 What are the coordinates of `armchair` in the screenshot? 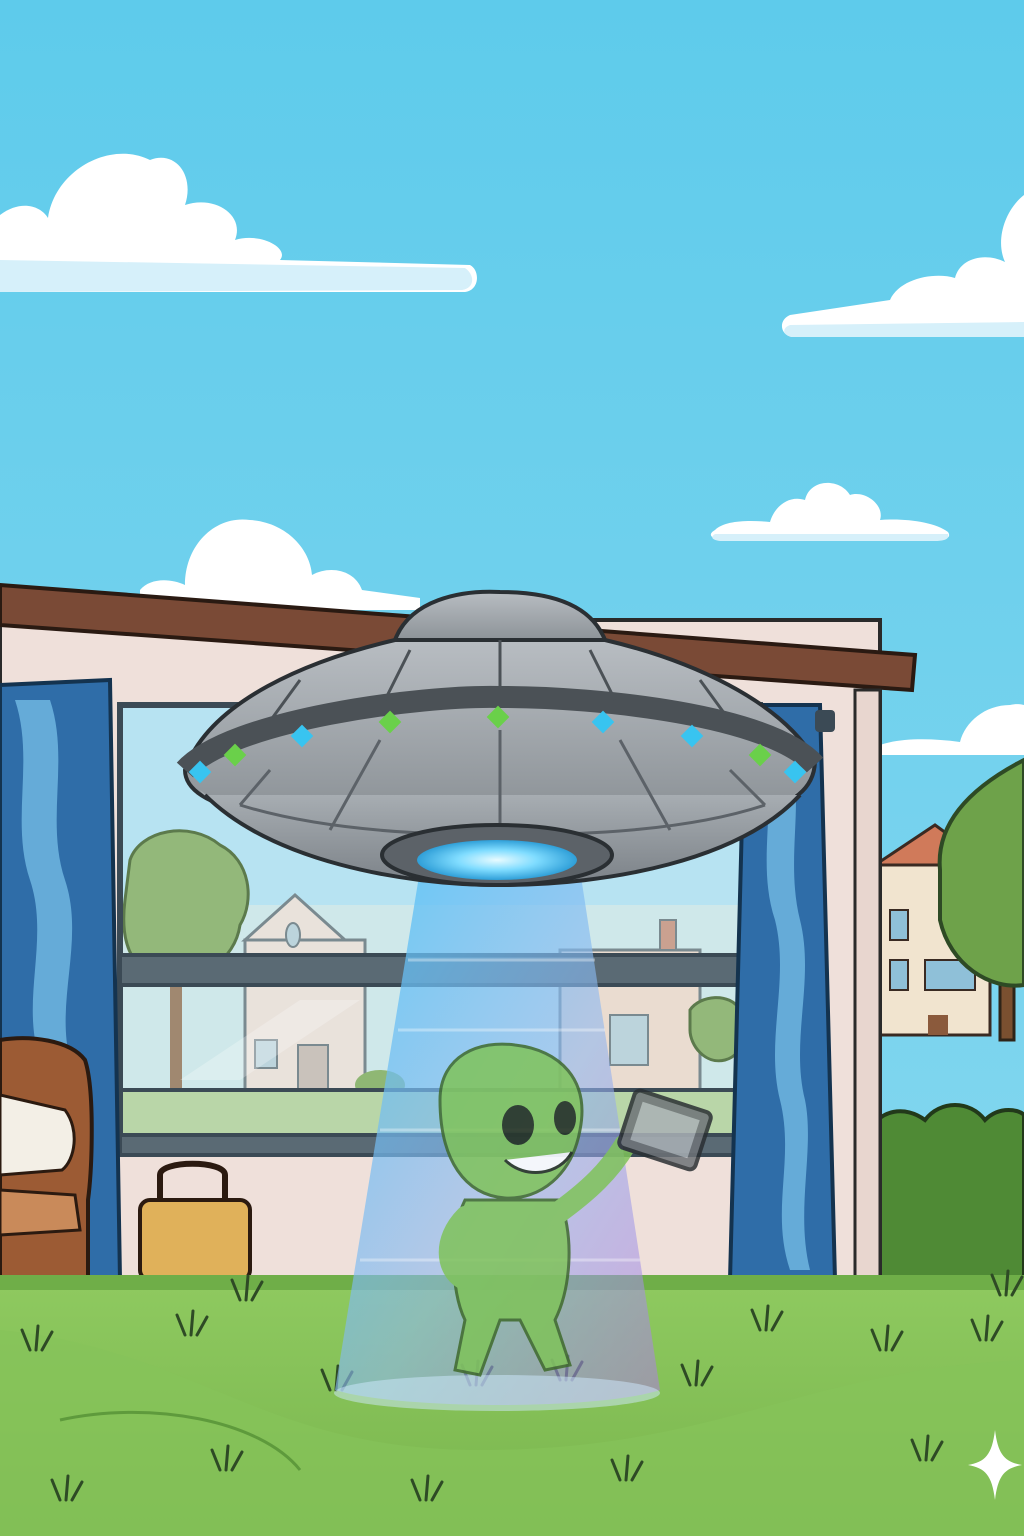 It's located at (47, 1161).